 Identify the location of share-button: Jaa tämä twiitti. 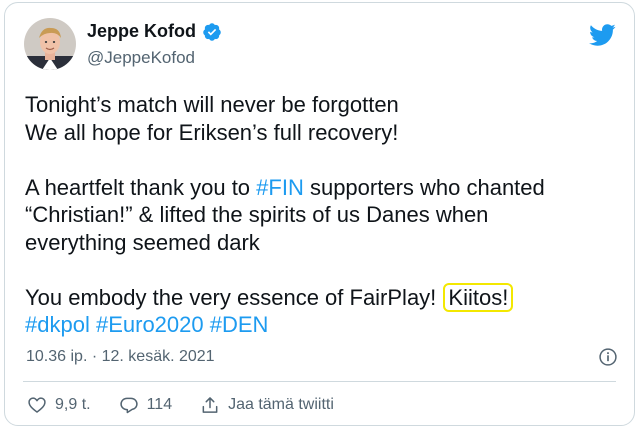
(267, 405).